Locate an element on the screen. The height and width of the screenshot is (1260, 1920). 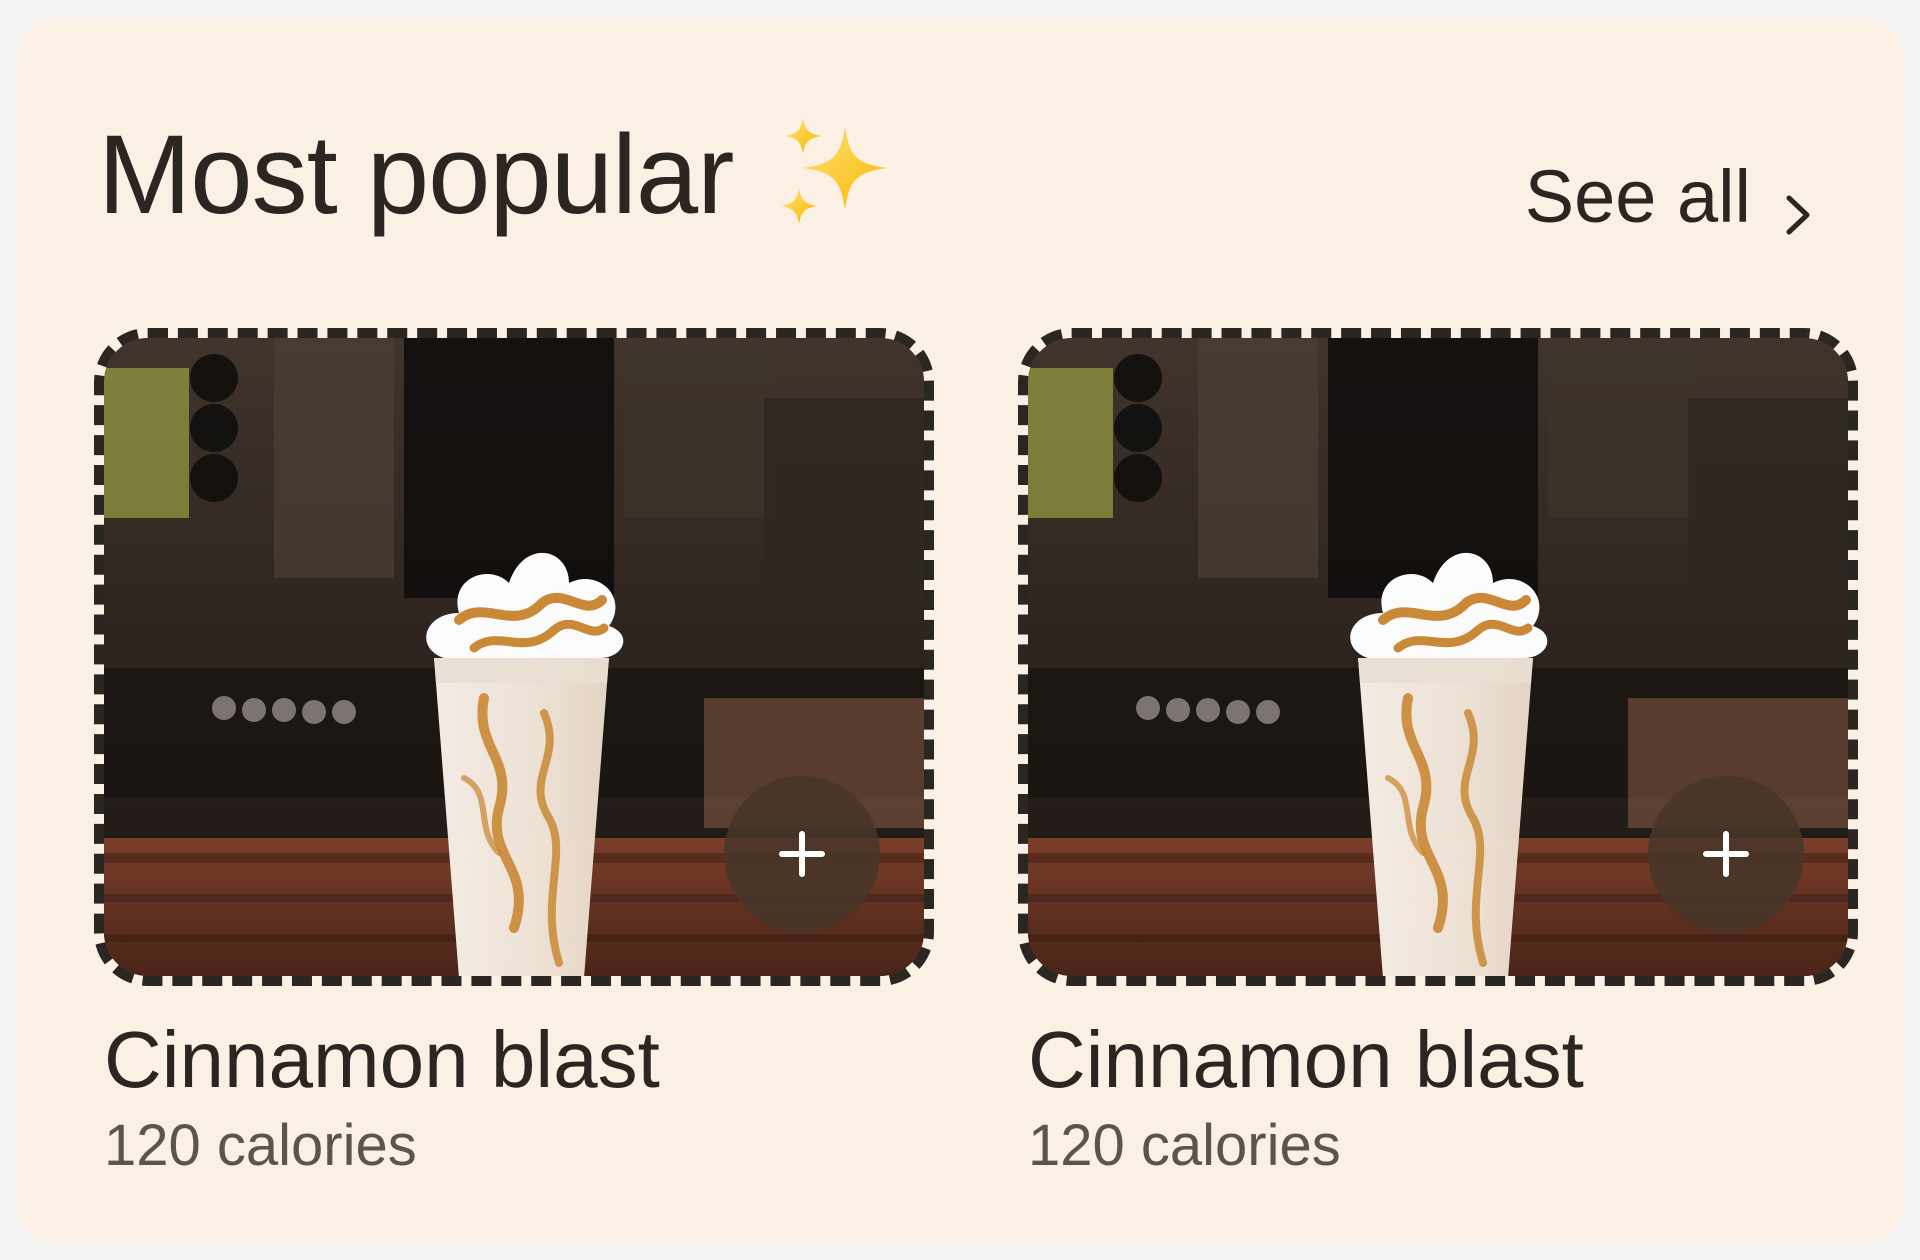
sparkles-icon is located at coordinates (830, 175).